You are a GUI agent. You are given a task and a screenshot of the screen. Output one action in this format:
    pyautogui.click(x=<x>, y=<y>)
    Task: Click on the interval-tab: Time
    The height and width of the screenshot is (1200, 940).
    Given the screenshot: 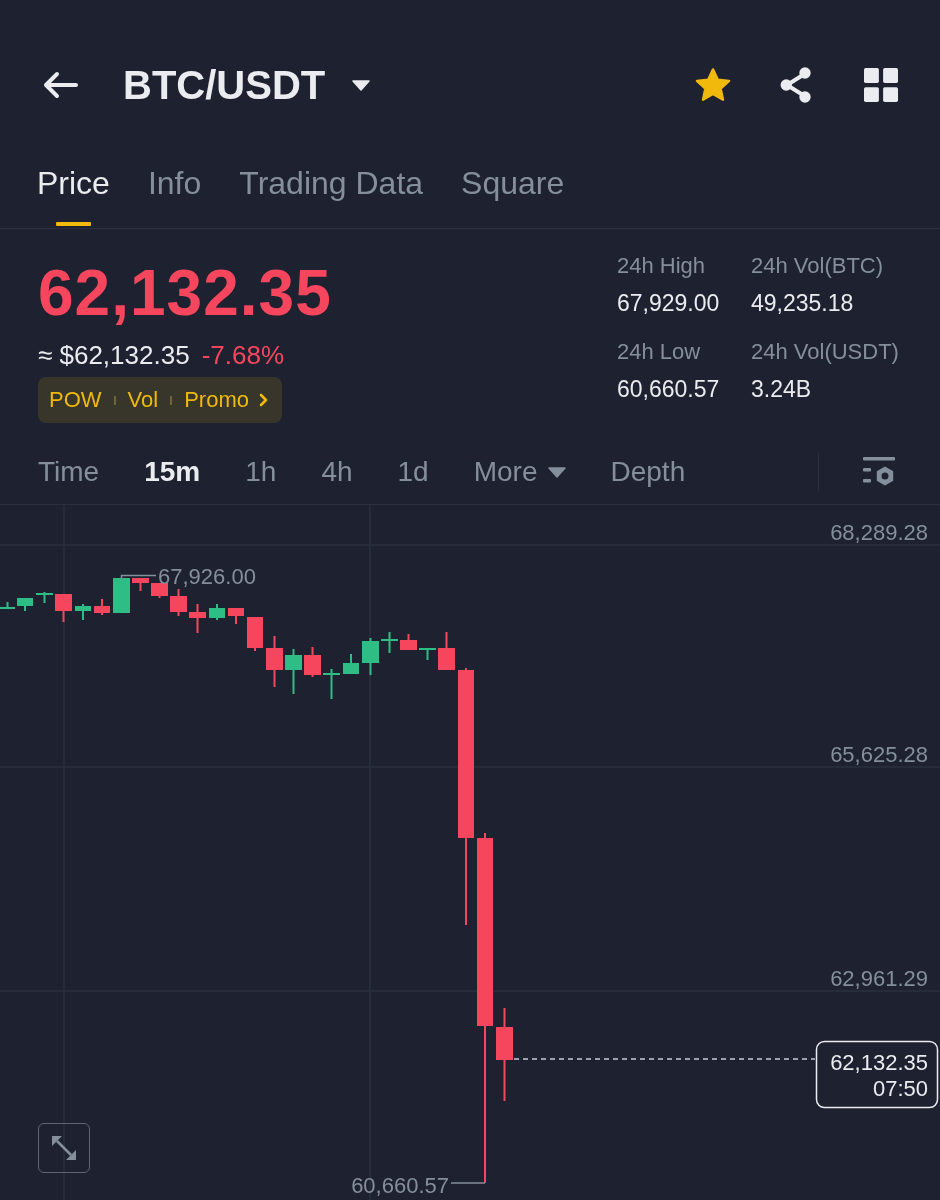 What is the action you would take?
    pyautogui.click(x=69, y=472)
    